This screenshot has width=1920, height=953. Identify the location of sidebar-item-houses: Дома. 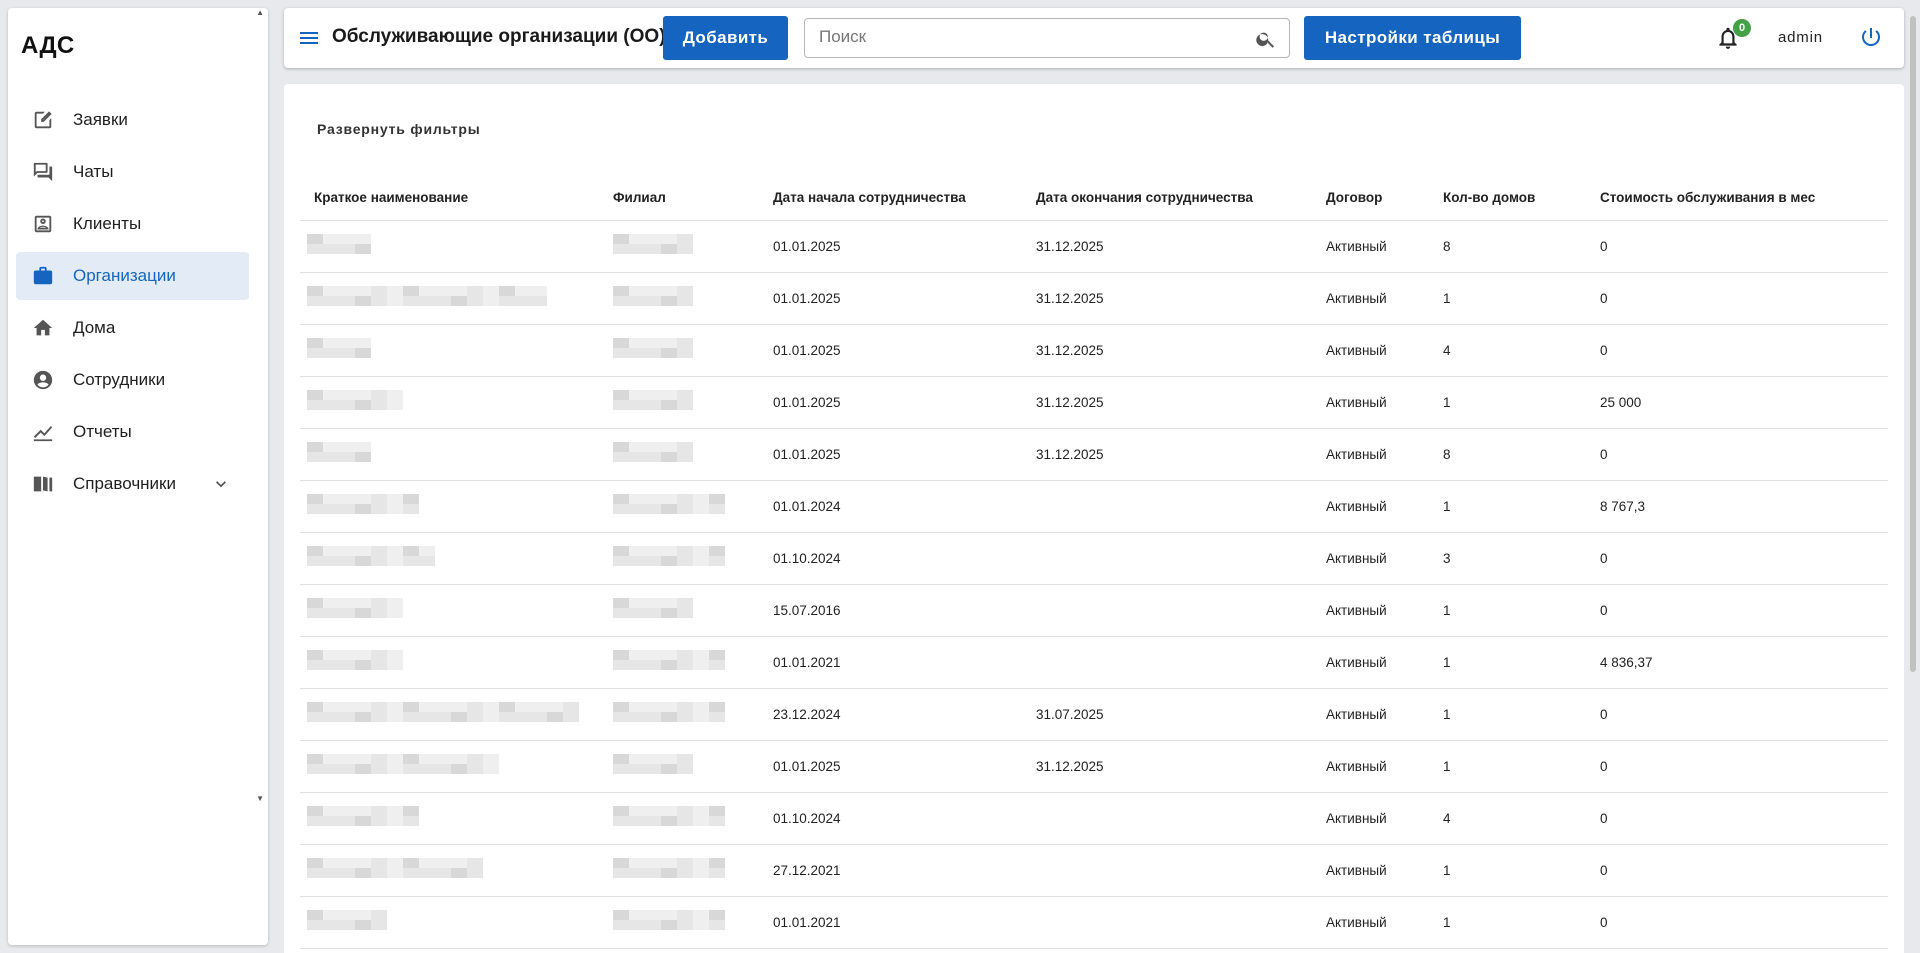
(132, 328).